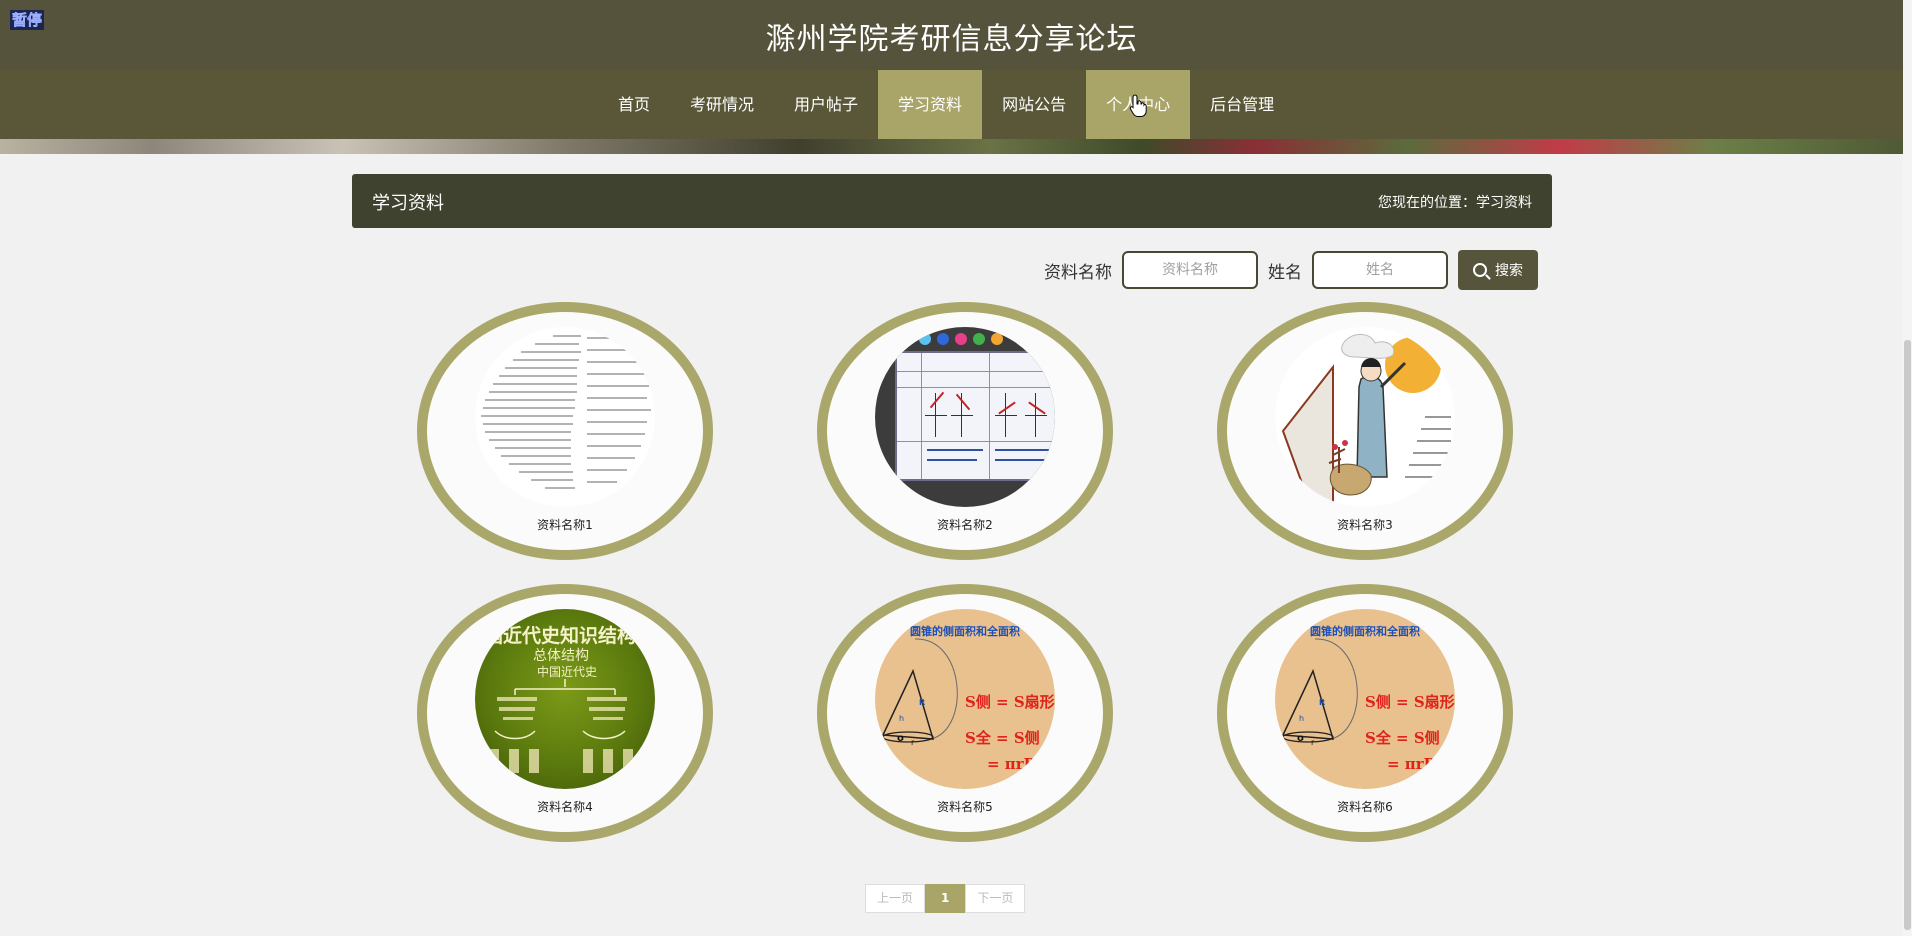 This screenshot has width=1912, height=936. What do you see at coordinates (951, 146) in the screenshot?
I see `banner-image-strip` at bounding box center [951, 146].